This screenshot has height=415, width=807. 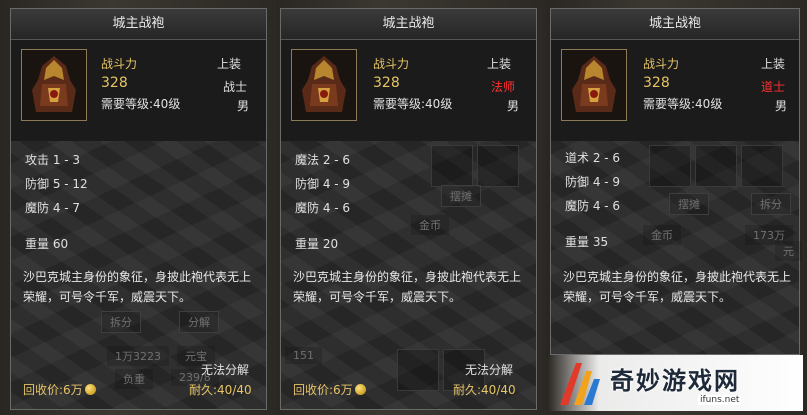 What do you see at coordinates (587, 242) in the screenshot?
I see `stat-weight: 重量 35` at bounding box center [587, 242].